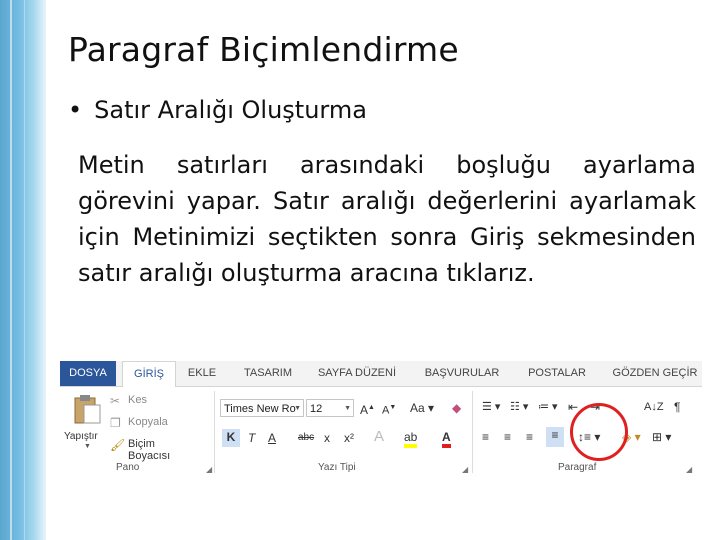 This screenshot has width=720, height=540. What do you see at coordinates (337, 467) in the screenshot?
I see `font-group-label: Yazı Tipi` at bounding box center [337, 467].